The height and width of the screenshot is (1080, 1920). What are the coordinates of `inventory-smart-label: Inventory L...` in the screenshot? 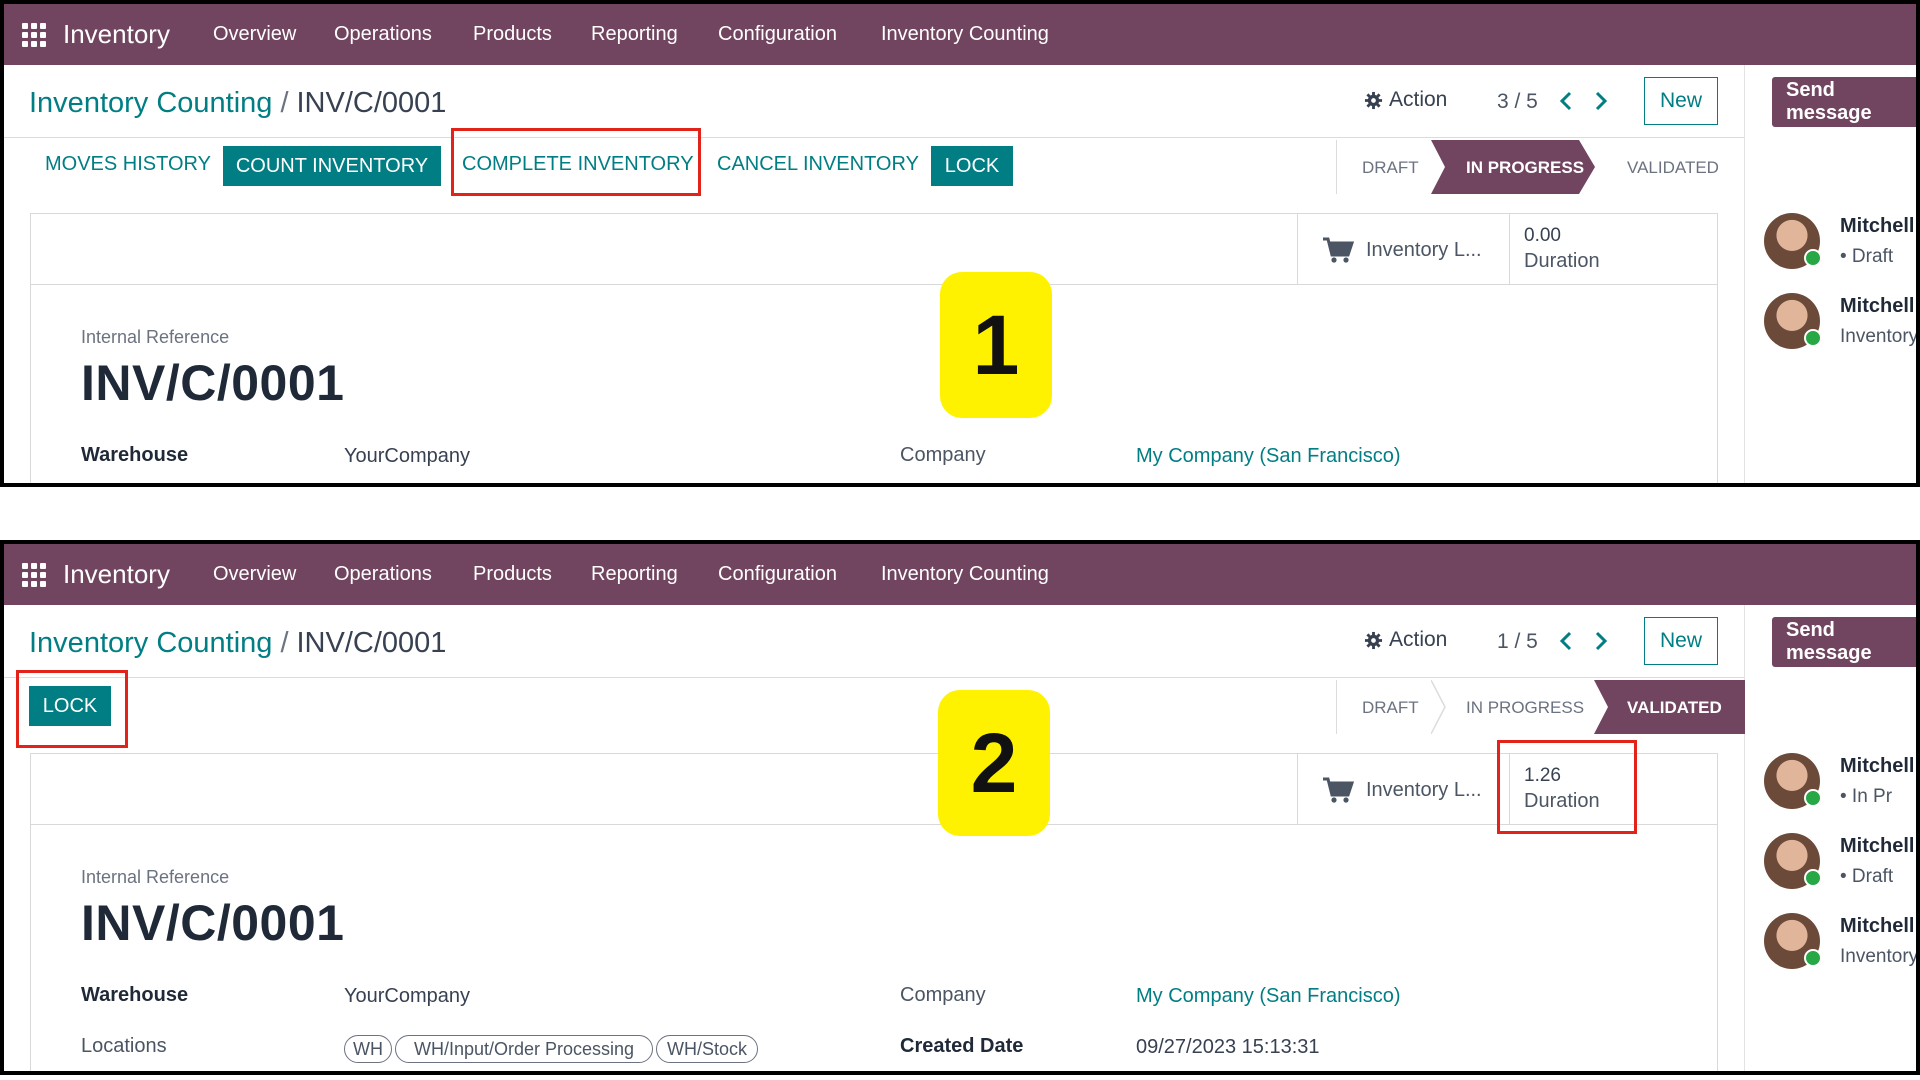 It's located at (1424, 790).